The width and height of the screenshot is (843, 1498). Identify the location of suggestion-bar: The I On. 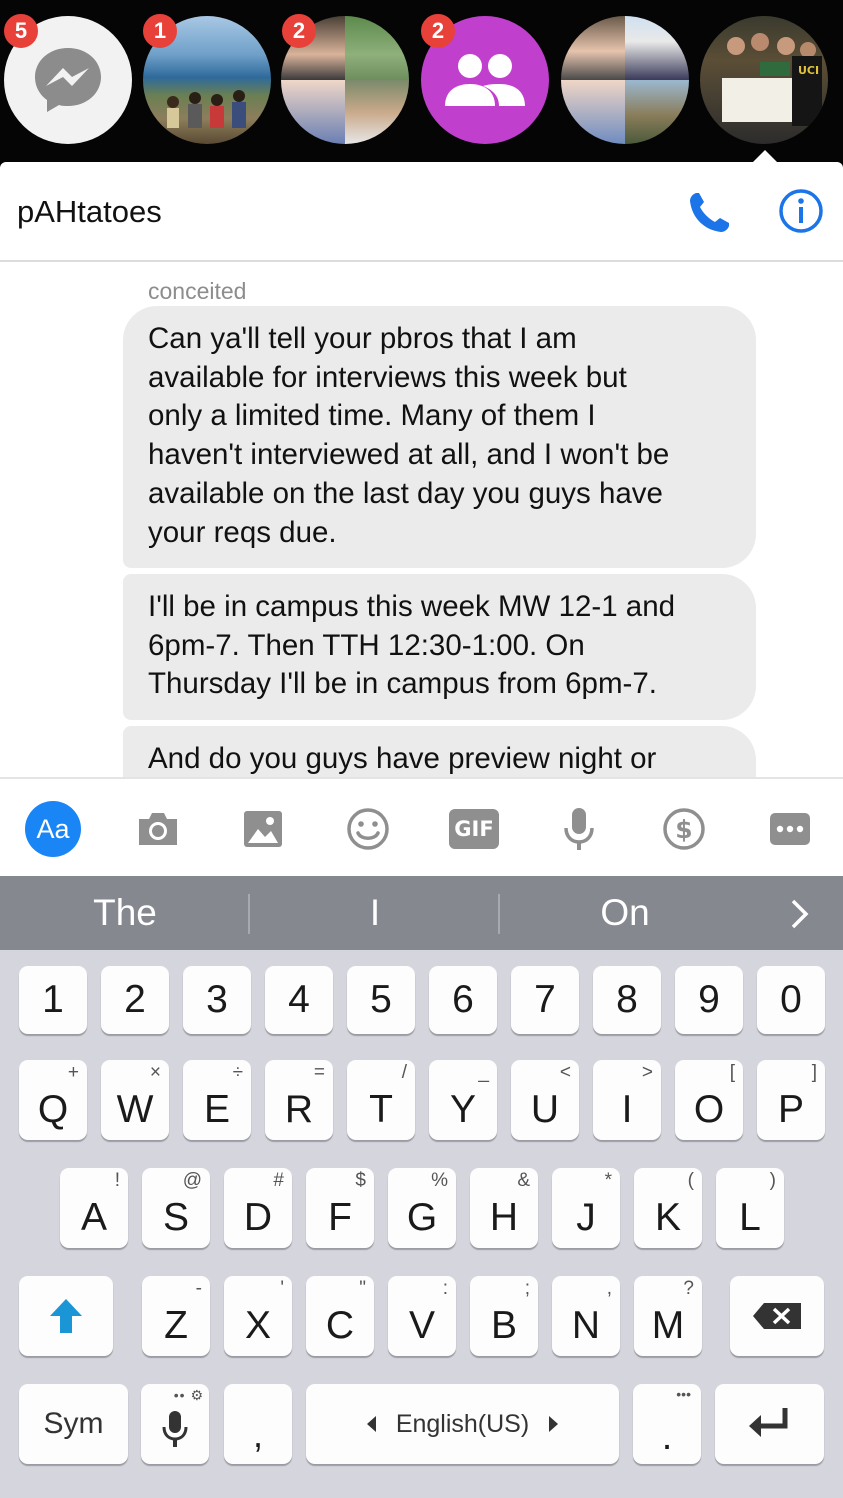
(421, 913).